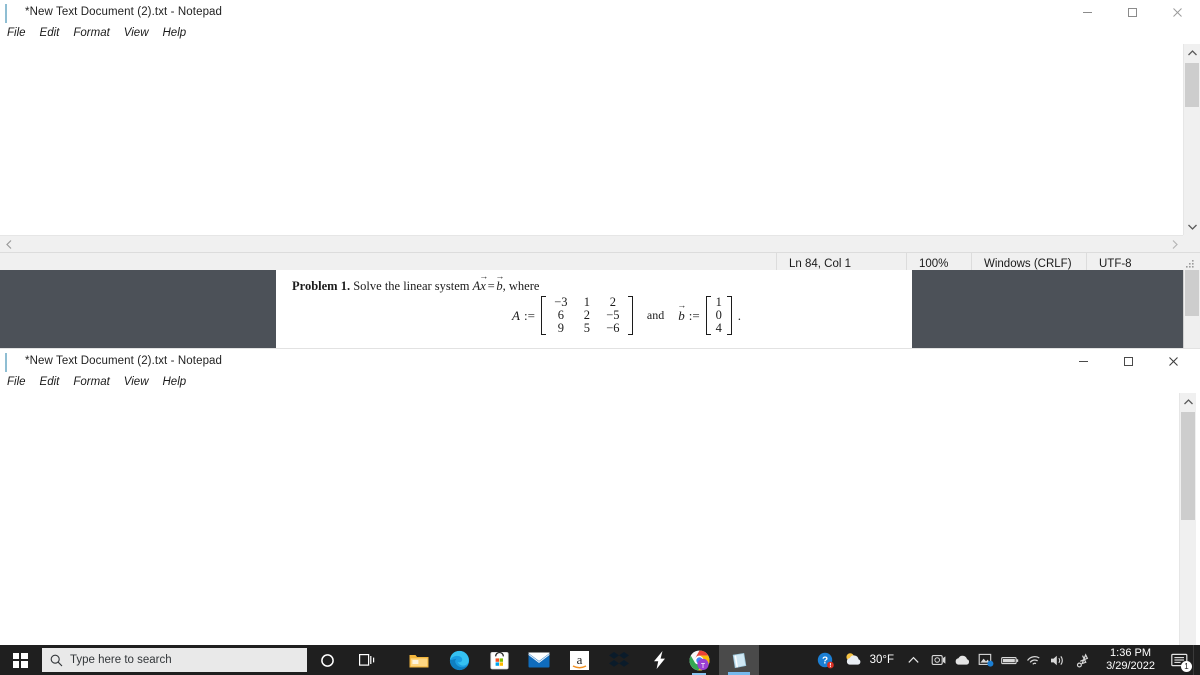 Image resolution: width=1200 pixels, height=675 pixels. I want to click on amazon-button: a, so click(579, 660).